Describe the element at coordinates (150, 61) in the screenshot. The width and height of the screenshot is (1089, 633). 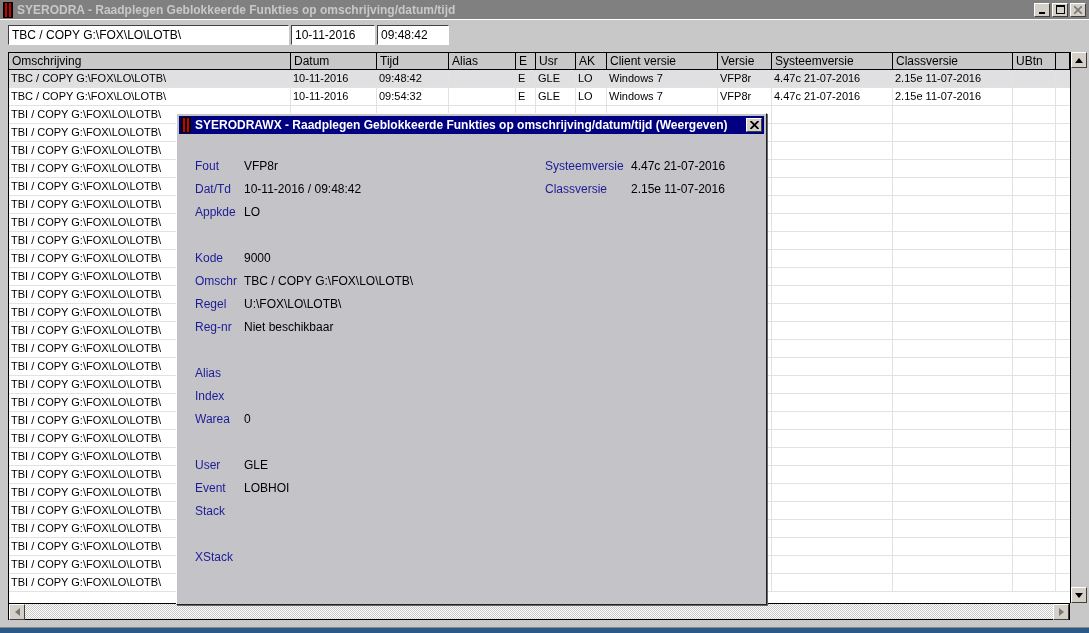
I see `column-header: Omschrijving` at that location.